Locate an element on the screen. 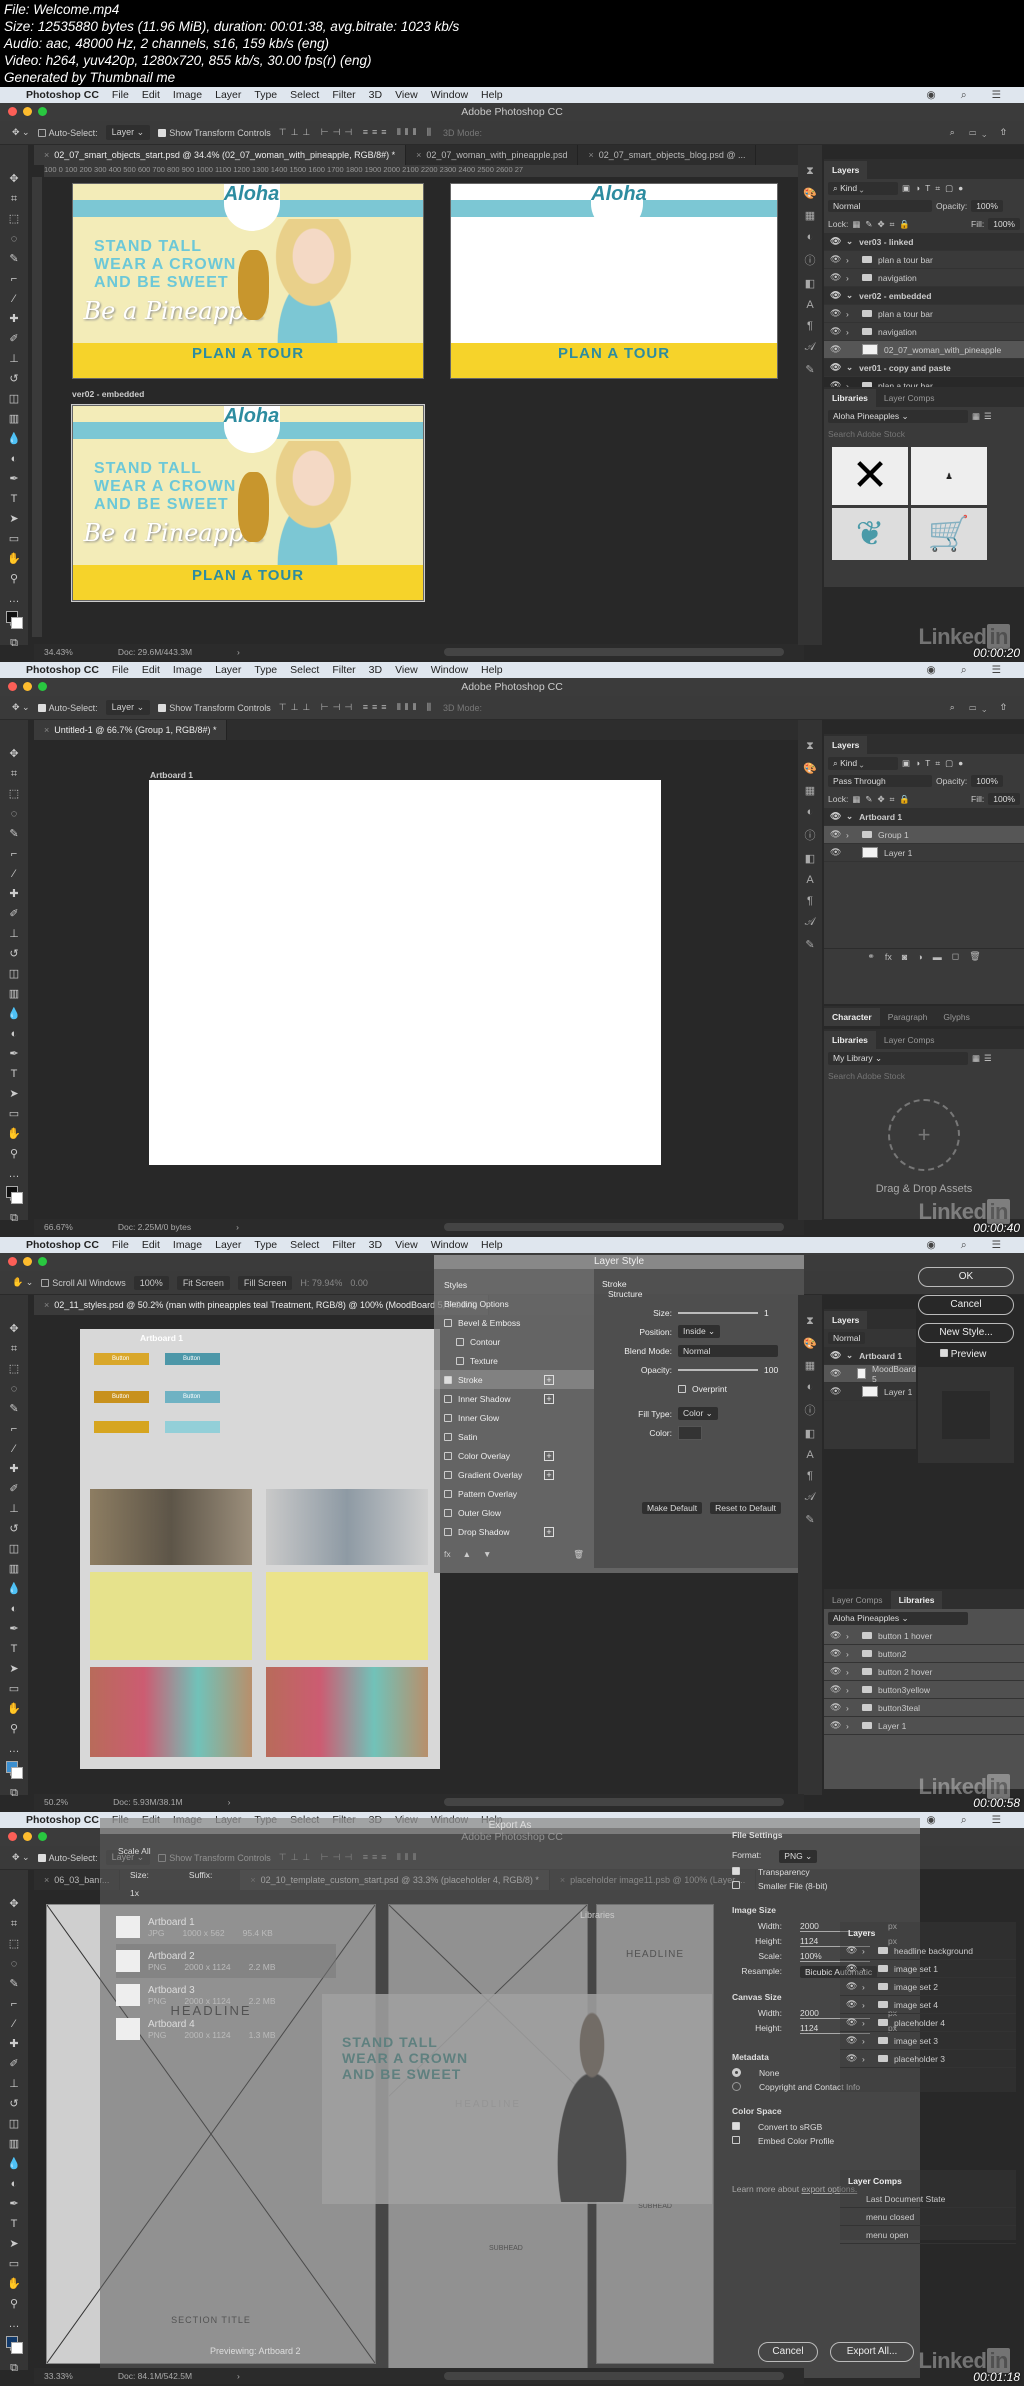 This screenshot has height=2386, width=1024. close-window-button is located at coordinates (12, 1261).